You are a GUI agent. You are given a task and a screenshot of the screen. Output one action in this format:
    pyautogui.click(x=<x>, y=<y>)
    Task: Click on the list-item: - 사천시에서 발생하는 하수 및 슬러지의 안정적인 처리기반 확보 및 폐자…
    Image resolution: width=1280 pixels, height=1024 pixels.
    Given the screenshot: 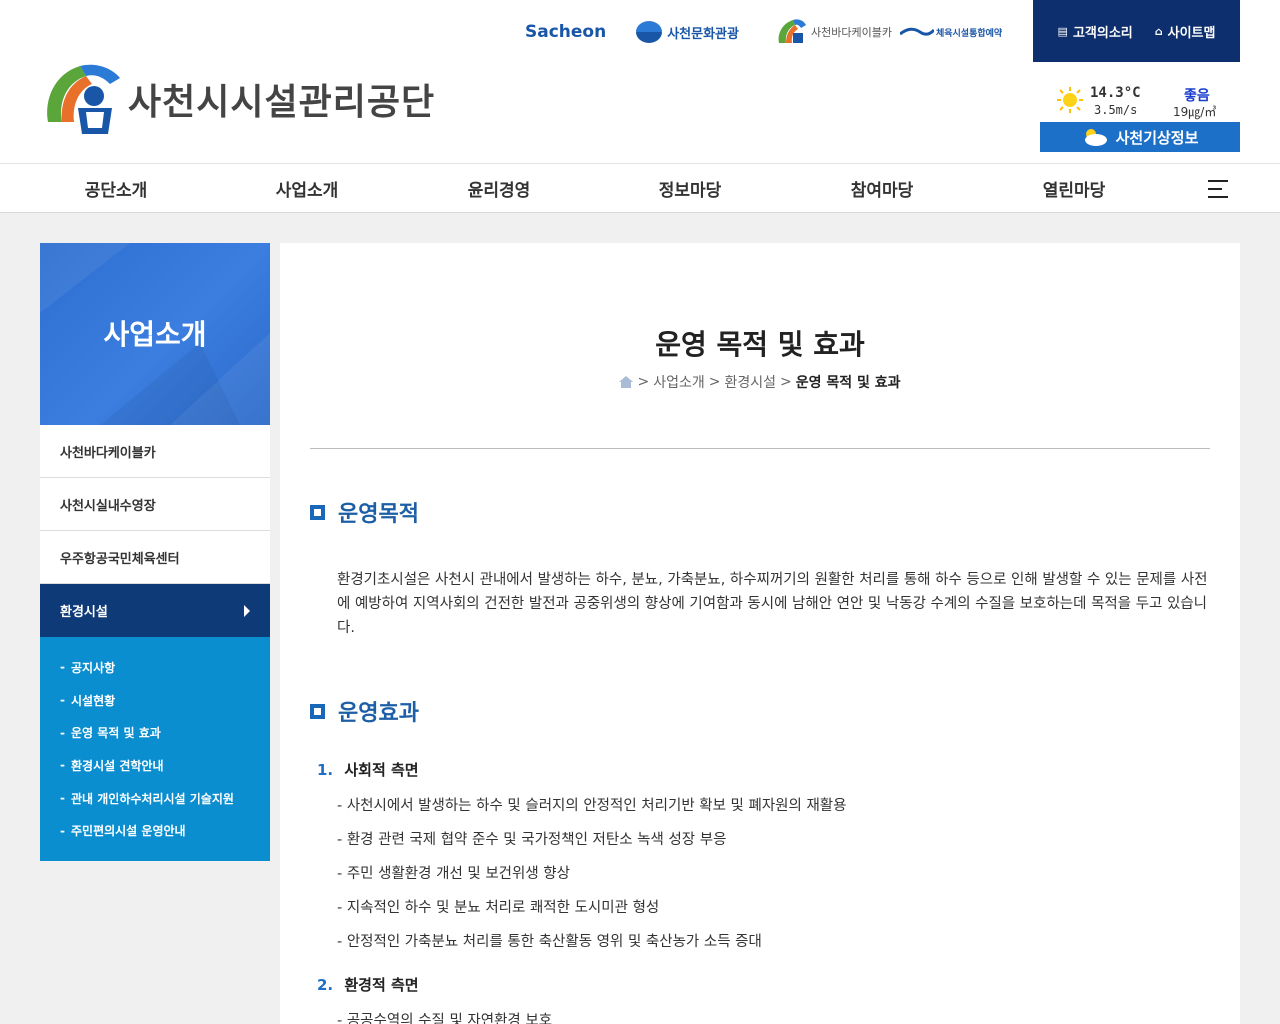 What is the action you would take?
    pyautogui.click(x=592, y=806)
    